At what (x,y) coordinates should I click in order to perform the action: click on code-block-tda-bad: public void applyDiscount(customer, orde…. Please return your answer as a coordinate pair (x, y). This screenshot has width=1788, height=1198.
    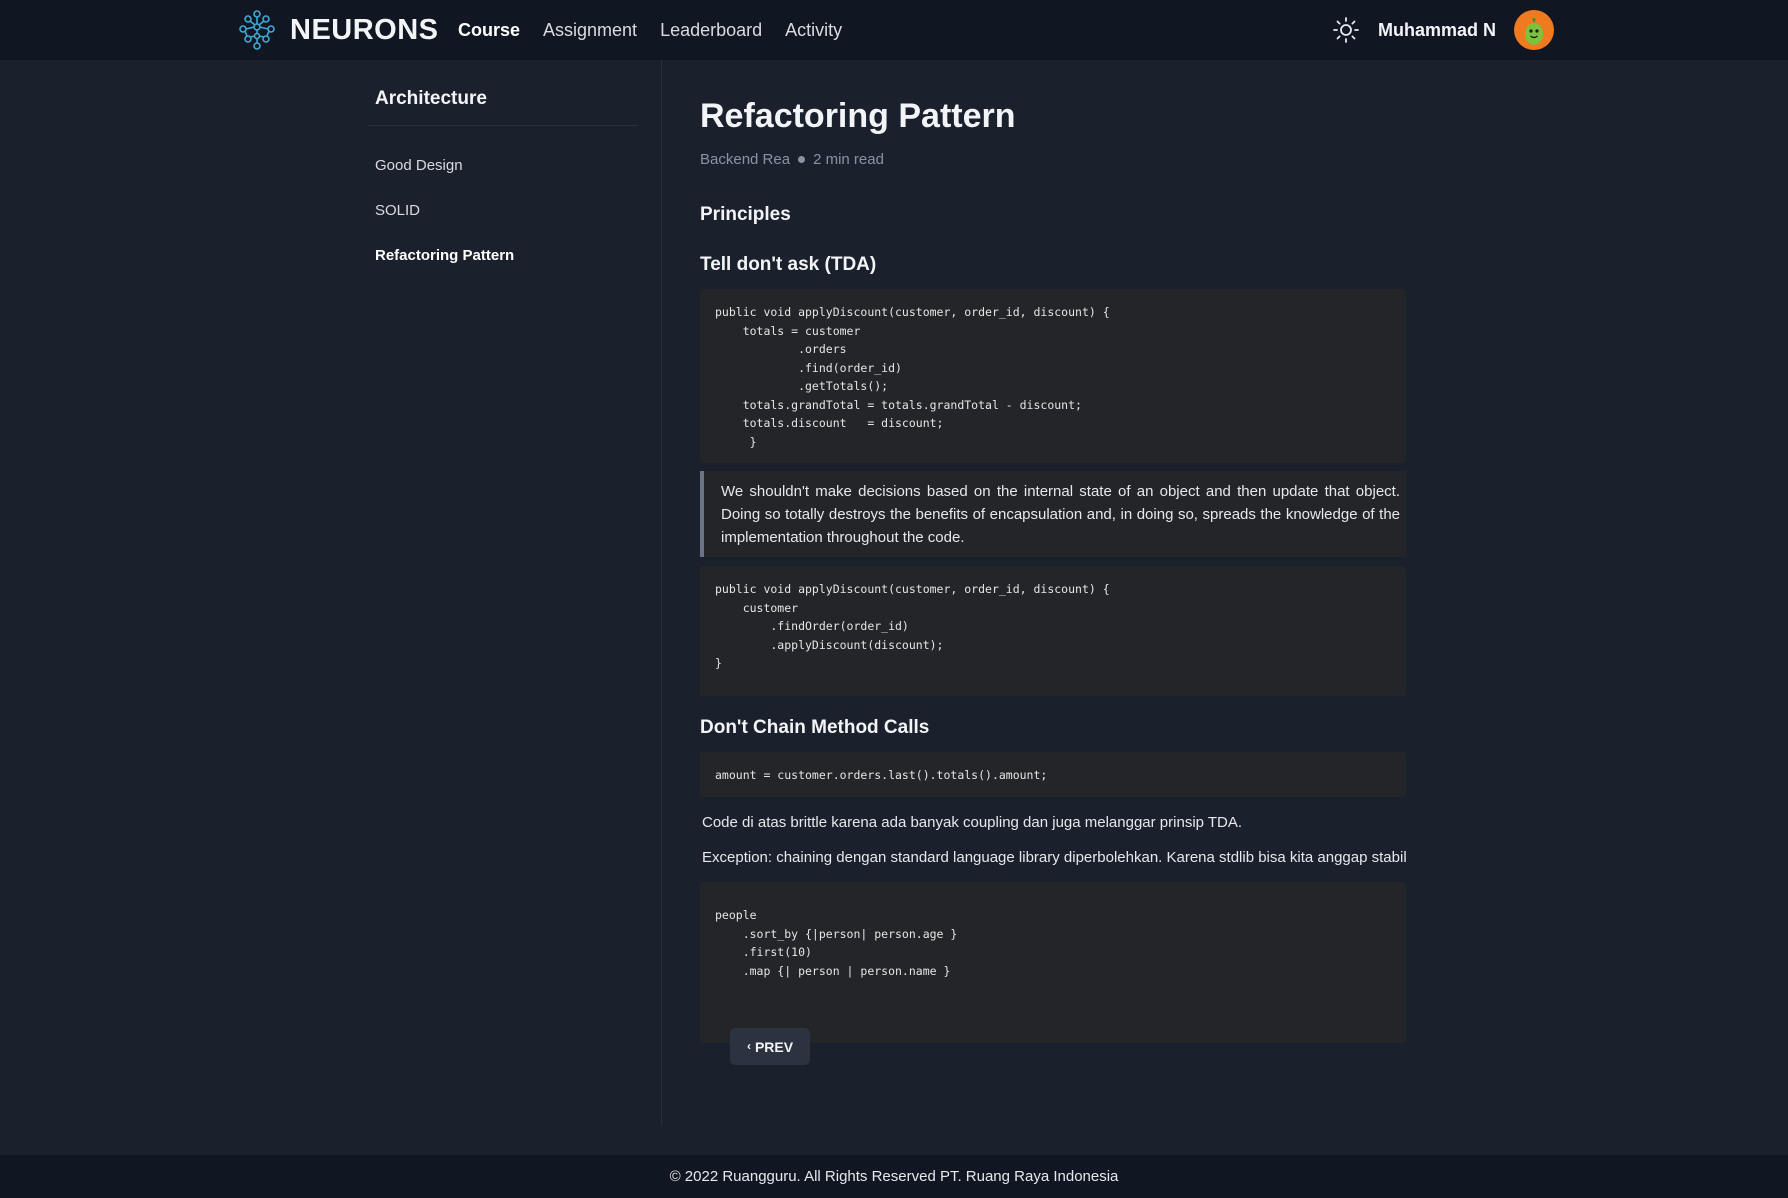
    Looking at the image, I should click on (1053, 376).